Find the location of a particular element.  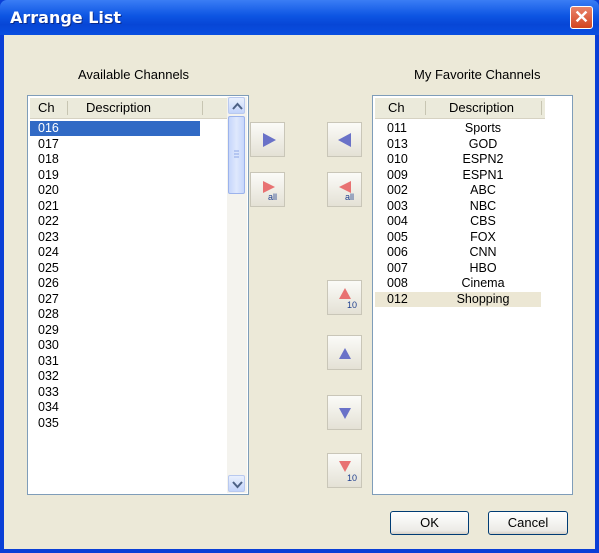

list-item: 026 is located at coordinates (128, 283).